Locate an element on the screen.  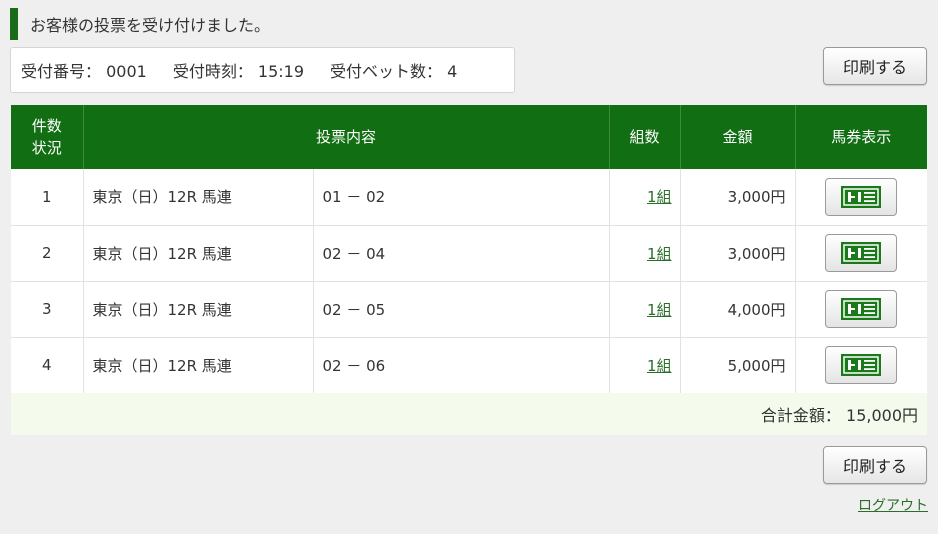
bet-combination: 01 － 02 is located at coordinates (461, 197).